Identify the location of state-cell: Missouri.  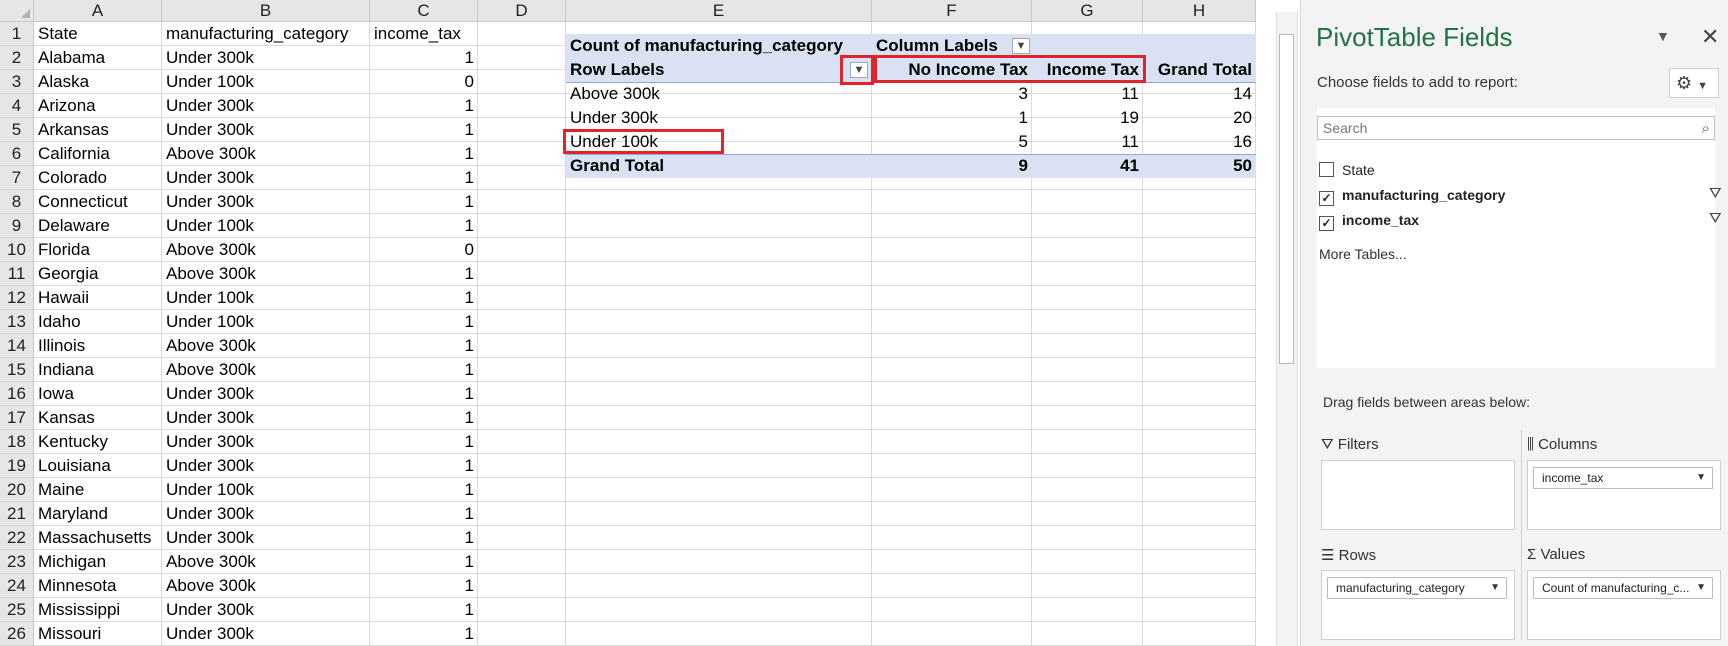
(98, 634).